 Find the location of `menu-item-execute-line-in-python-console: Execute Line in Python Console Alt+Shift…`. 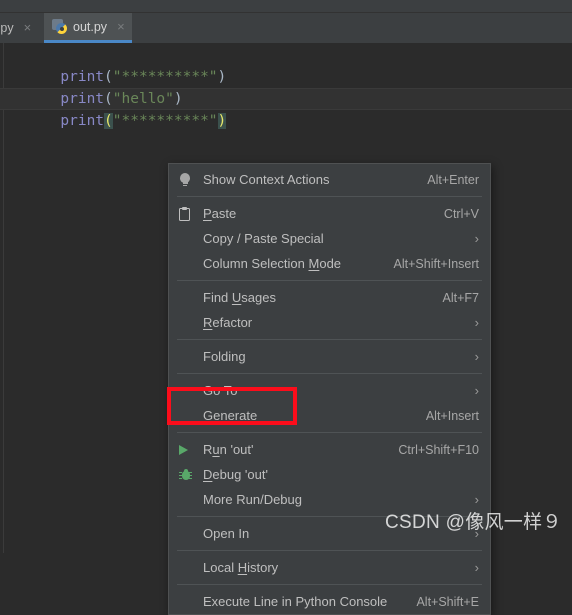

menu-item-execute-line-in-python-console: Execute Line in Python Console Alt+Shift… is located at coordinates (329, 601).